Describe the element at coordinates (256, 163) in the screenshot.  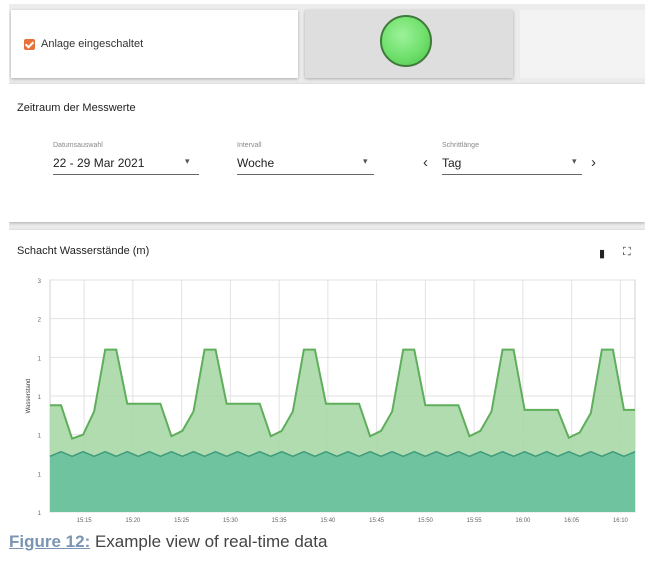
I see `interval-select-value: Woche` at that location.